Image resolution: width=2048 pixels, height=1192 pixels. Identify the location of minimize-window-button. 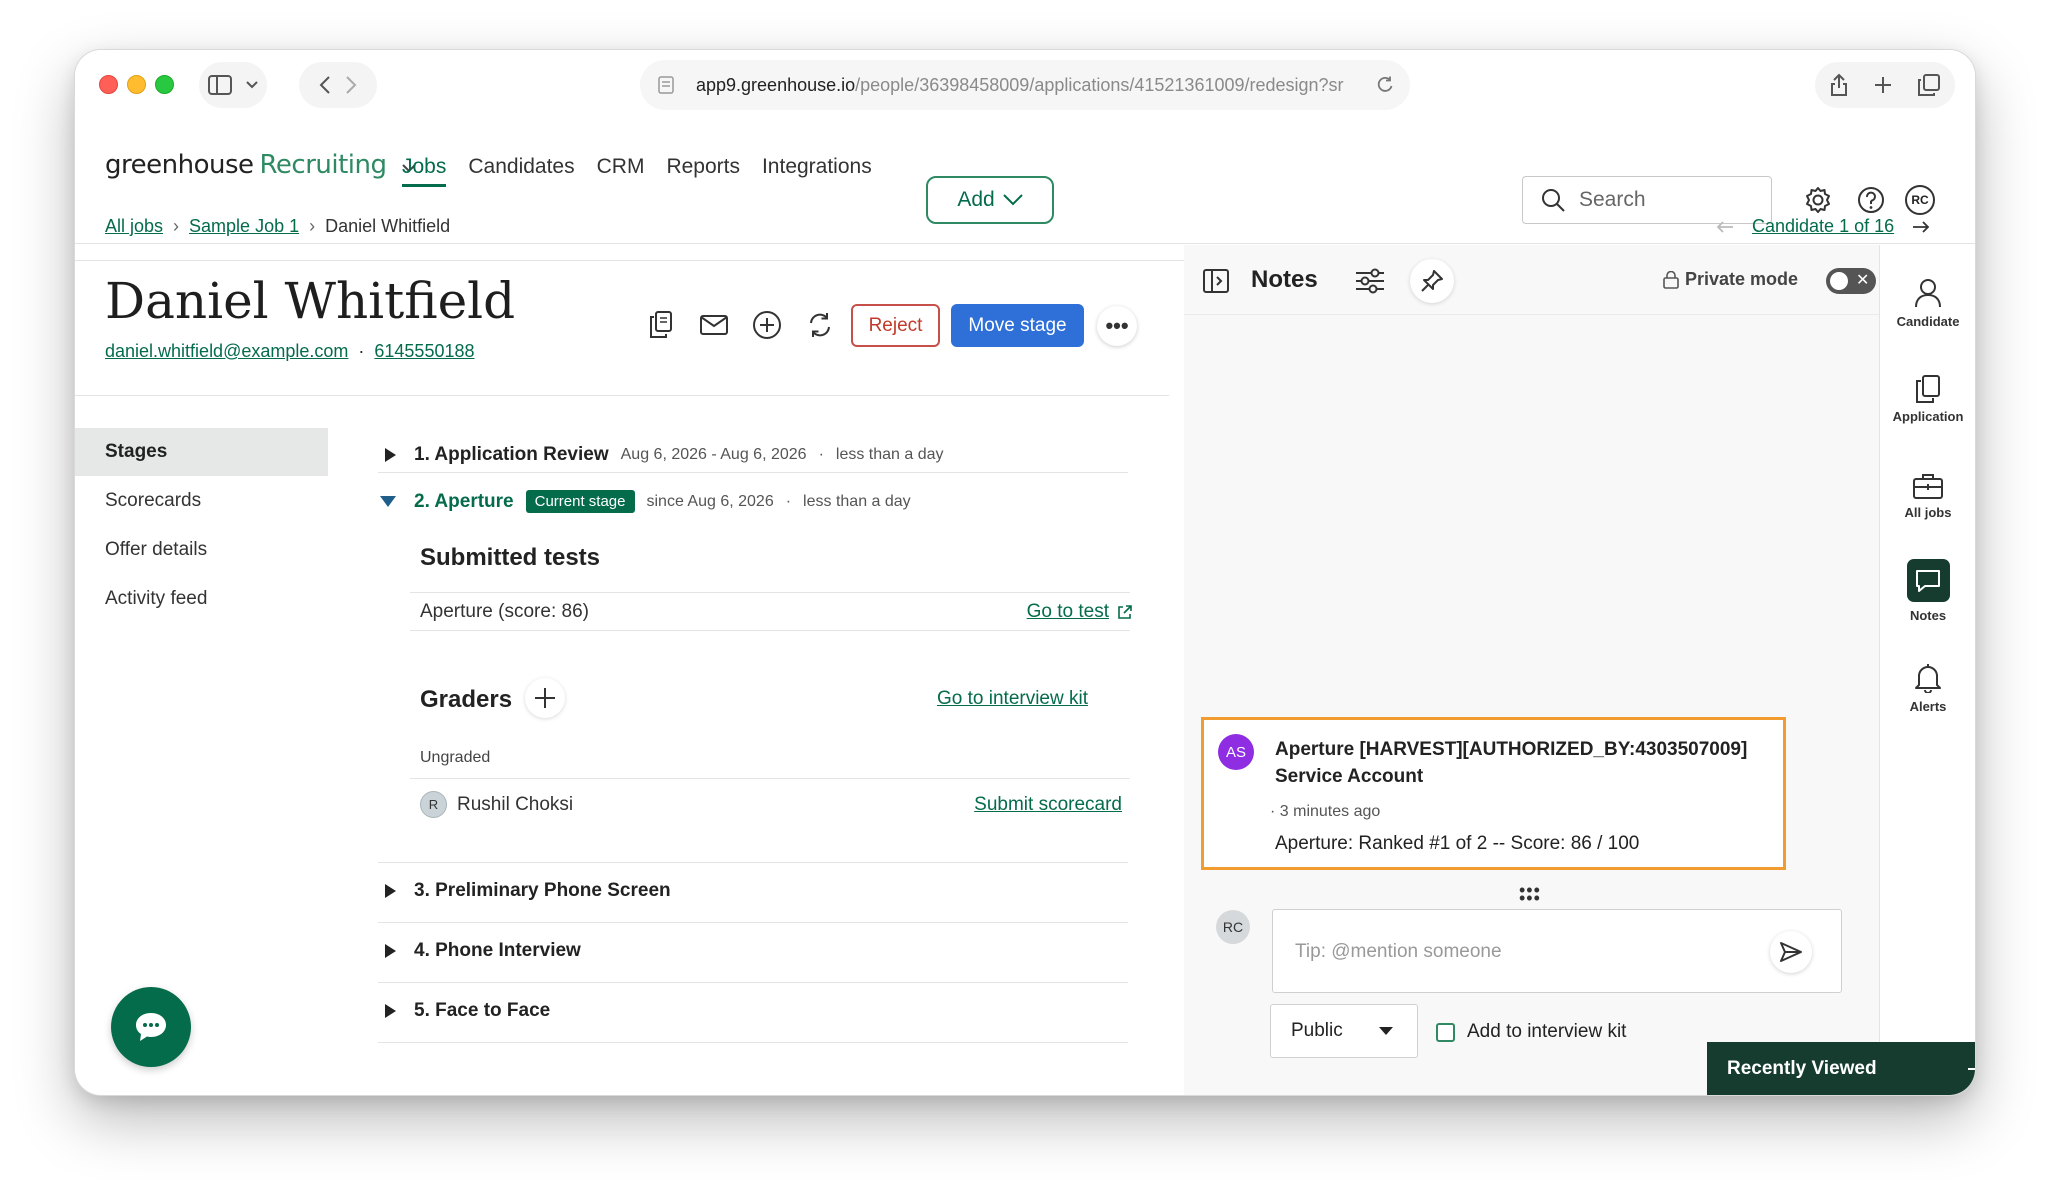
(136, 84).